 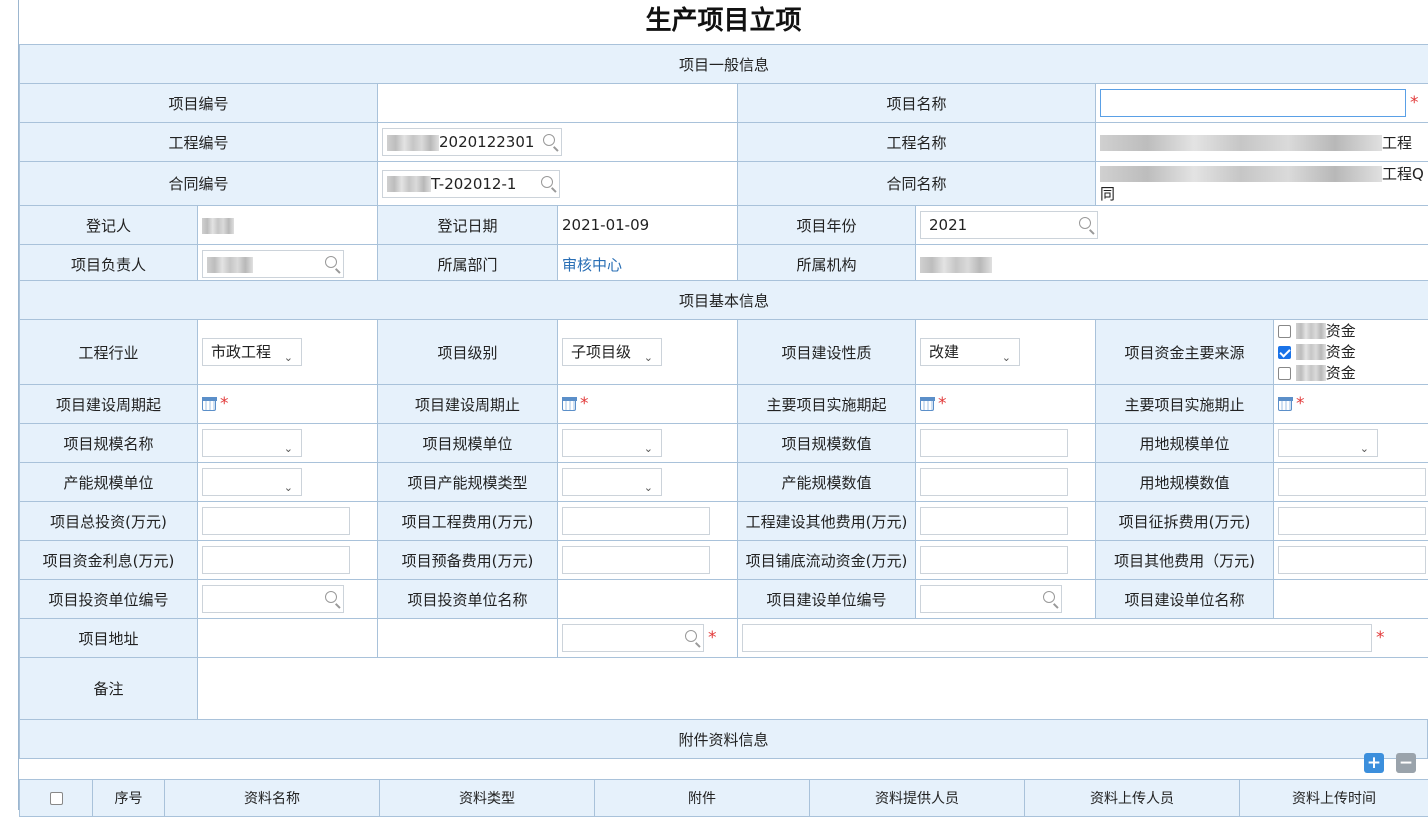 What do you see at coordinates (633, 638) in the screenshot?
I see `address-district-input` at bounding box center [633, 638].